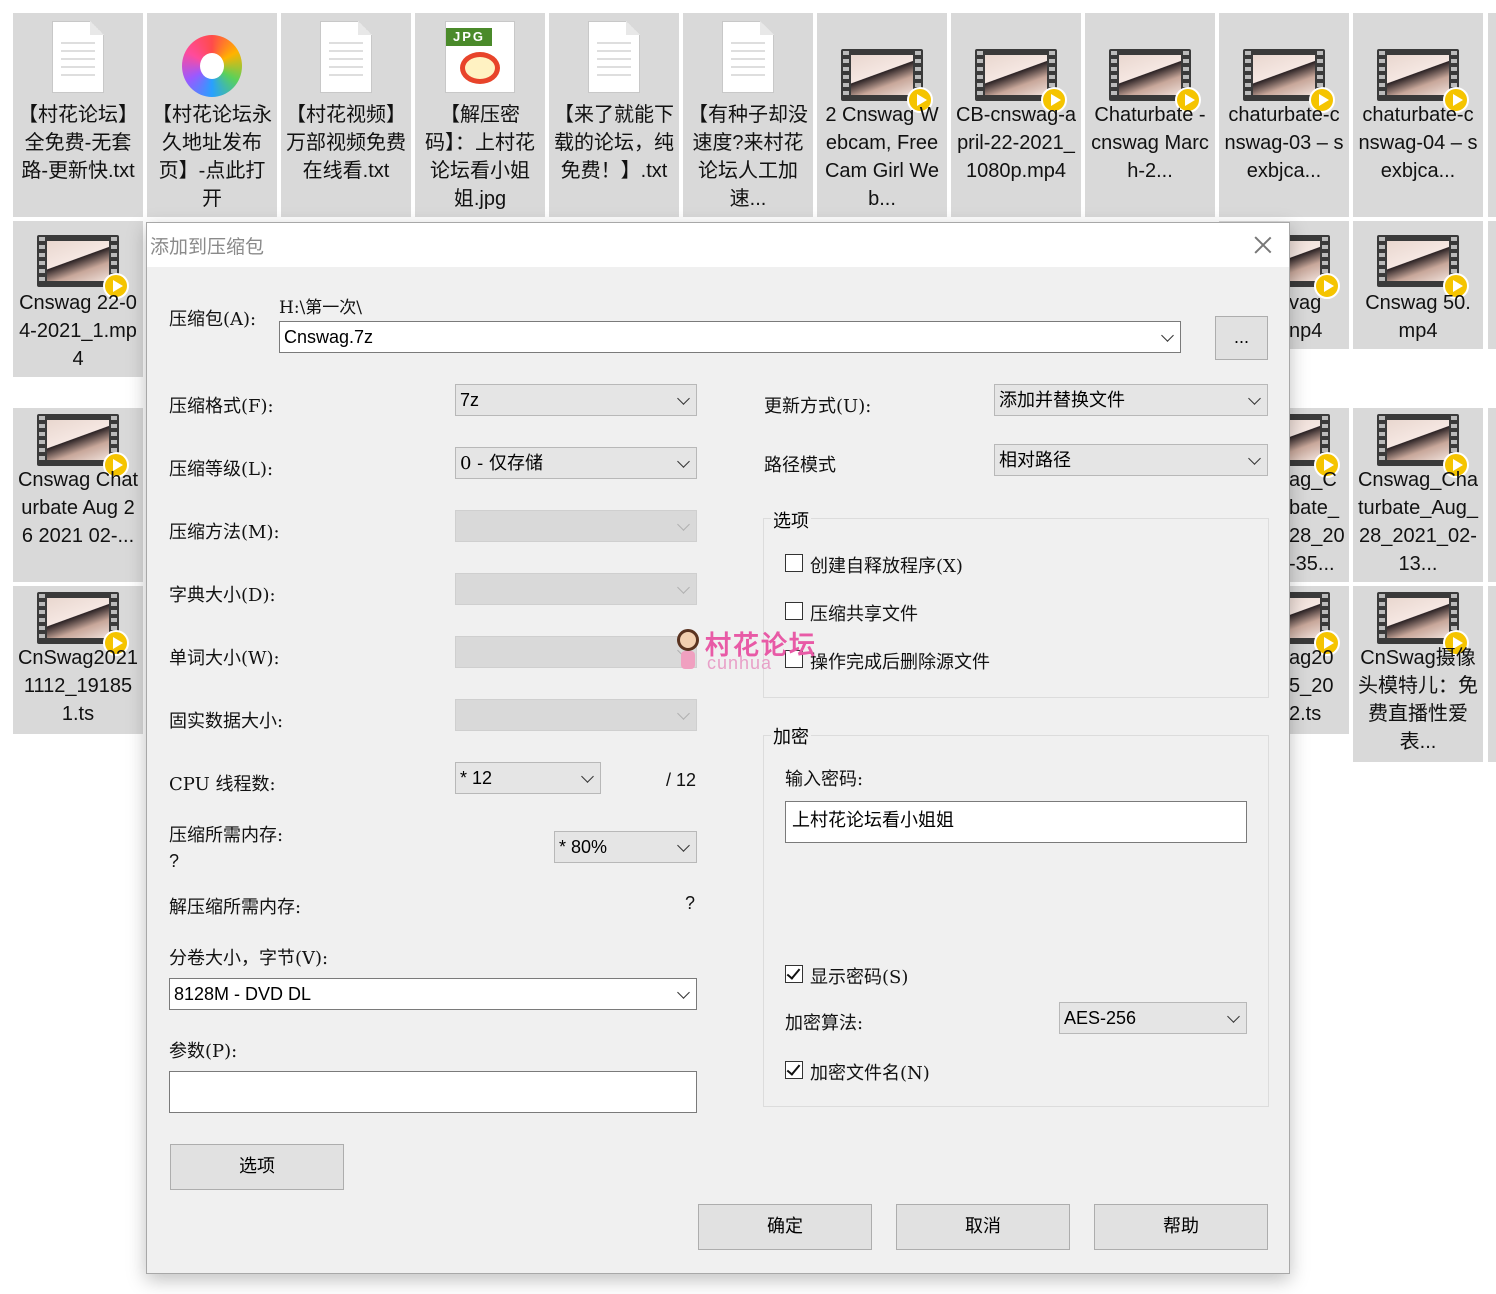 The width and height of the screenshot is (1496, 1294). What do you see at coordinates (226, 835) in the screenshot?
I see `compress-memory-label: 压缩所需内存:` at bounding box center [226, 835].